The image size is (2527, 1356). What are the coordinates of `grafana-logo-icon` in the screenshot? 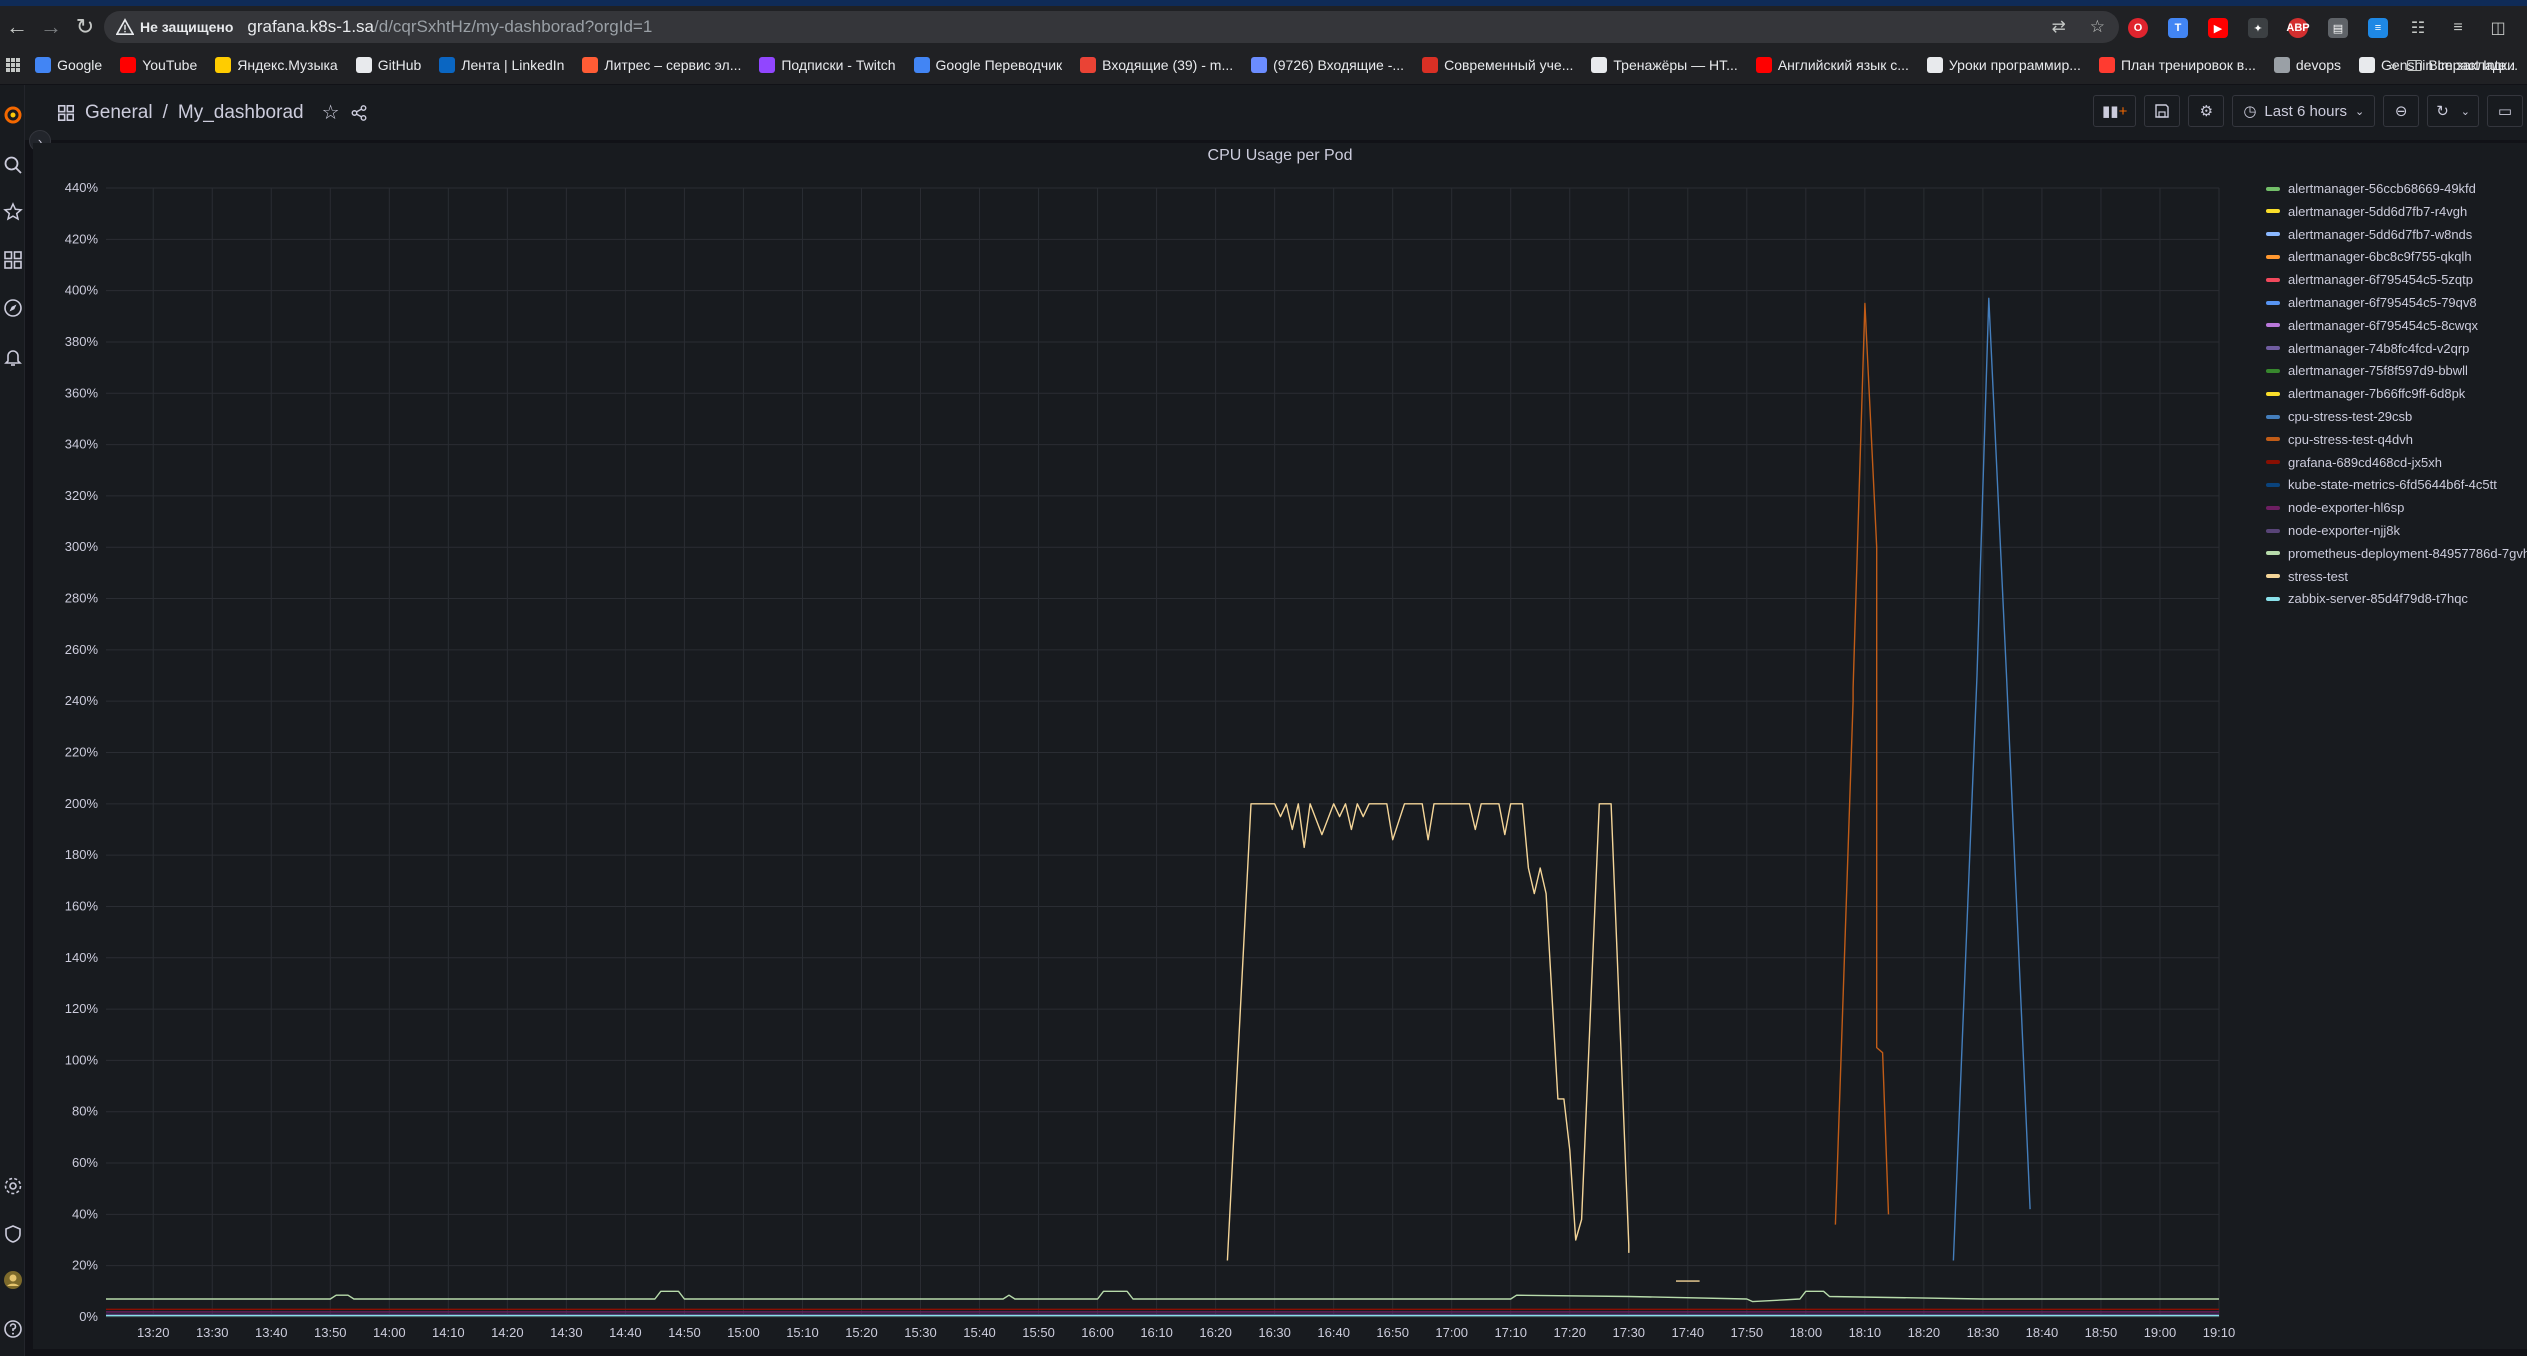 It's located at (13, 115).